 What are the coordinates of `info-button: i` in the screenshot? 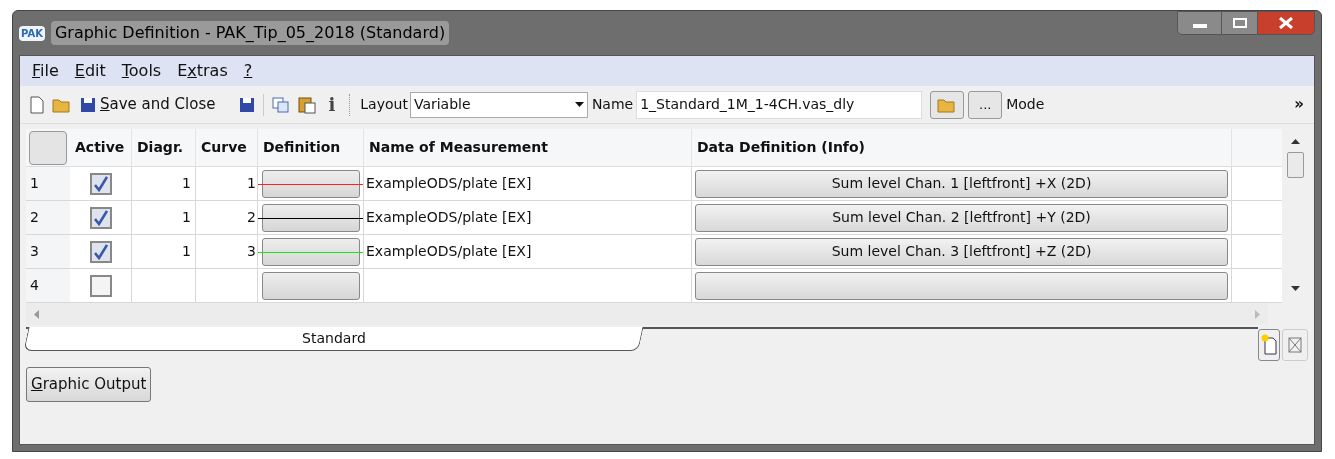 It's located at (332, 104).